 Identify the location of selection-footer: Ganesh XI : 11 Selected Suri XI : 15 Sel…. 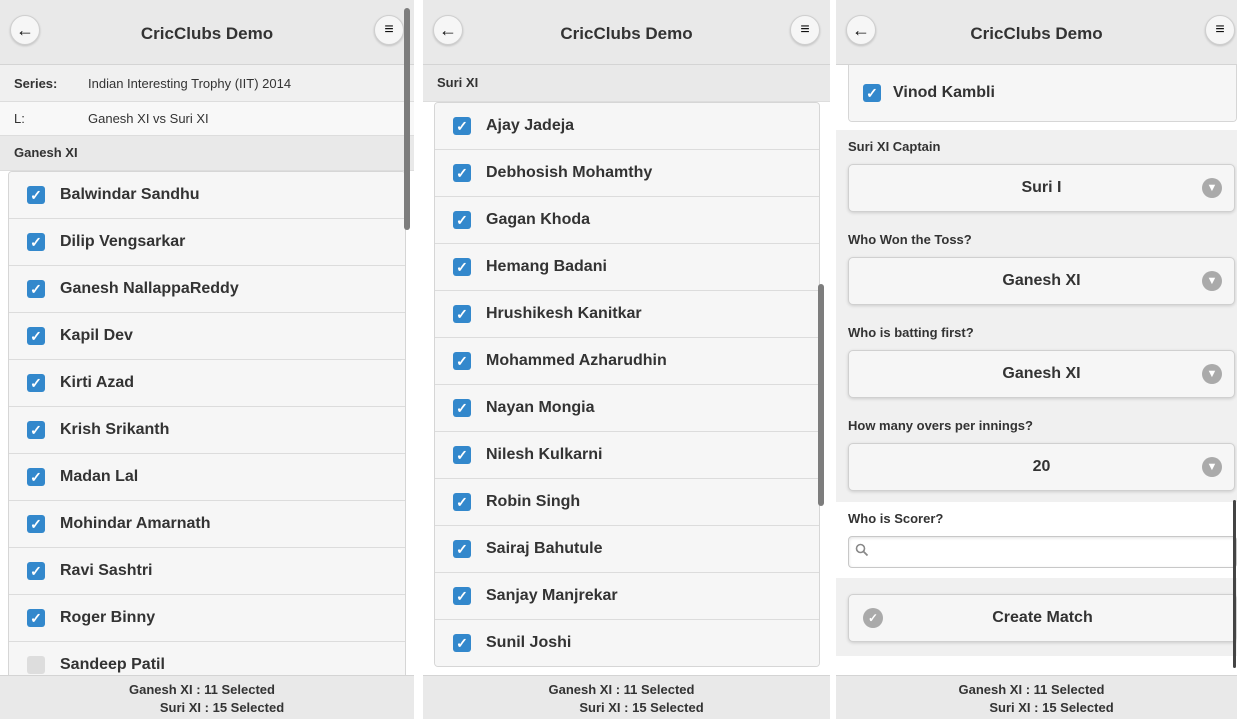
(207, 697).